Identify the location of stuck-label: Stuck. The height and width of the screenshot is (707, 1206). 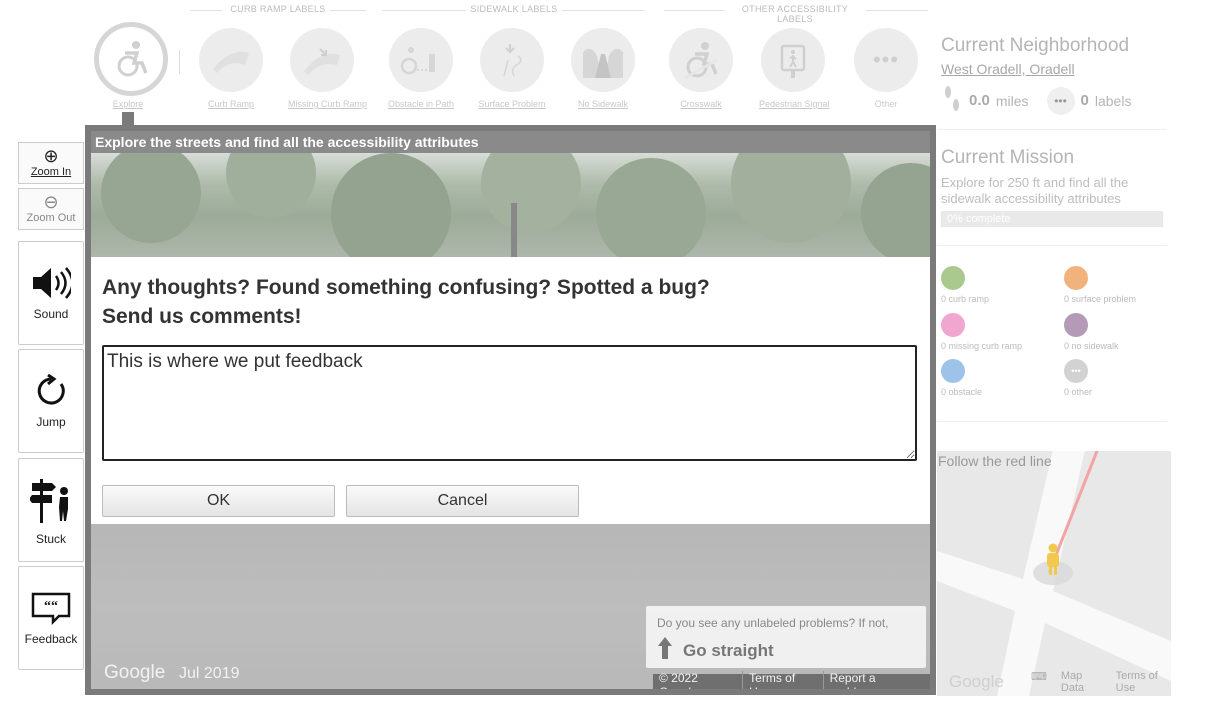
(50, 538).